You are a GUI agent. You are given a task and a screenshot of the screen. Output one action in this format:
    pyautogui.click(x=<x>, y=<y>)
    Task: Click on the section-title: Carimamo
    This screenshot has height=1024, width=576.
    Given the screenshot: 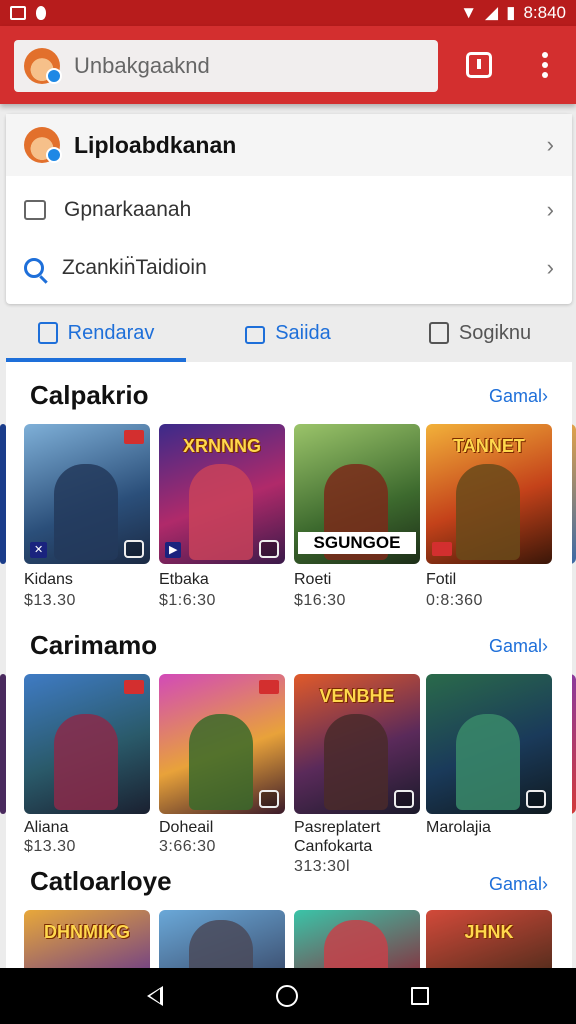 What is the action you would take?
    pyautogui.click(x=94, y=645)
    